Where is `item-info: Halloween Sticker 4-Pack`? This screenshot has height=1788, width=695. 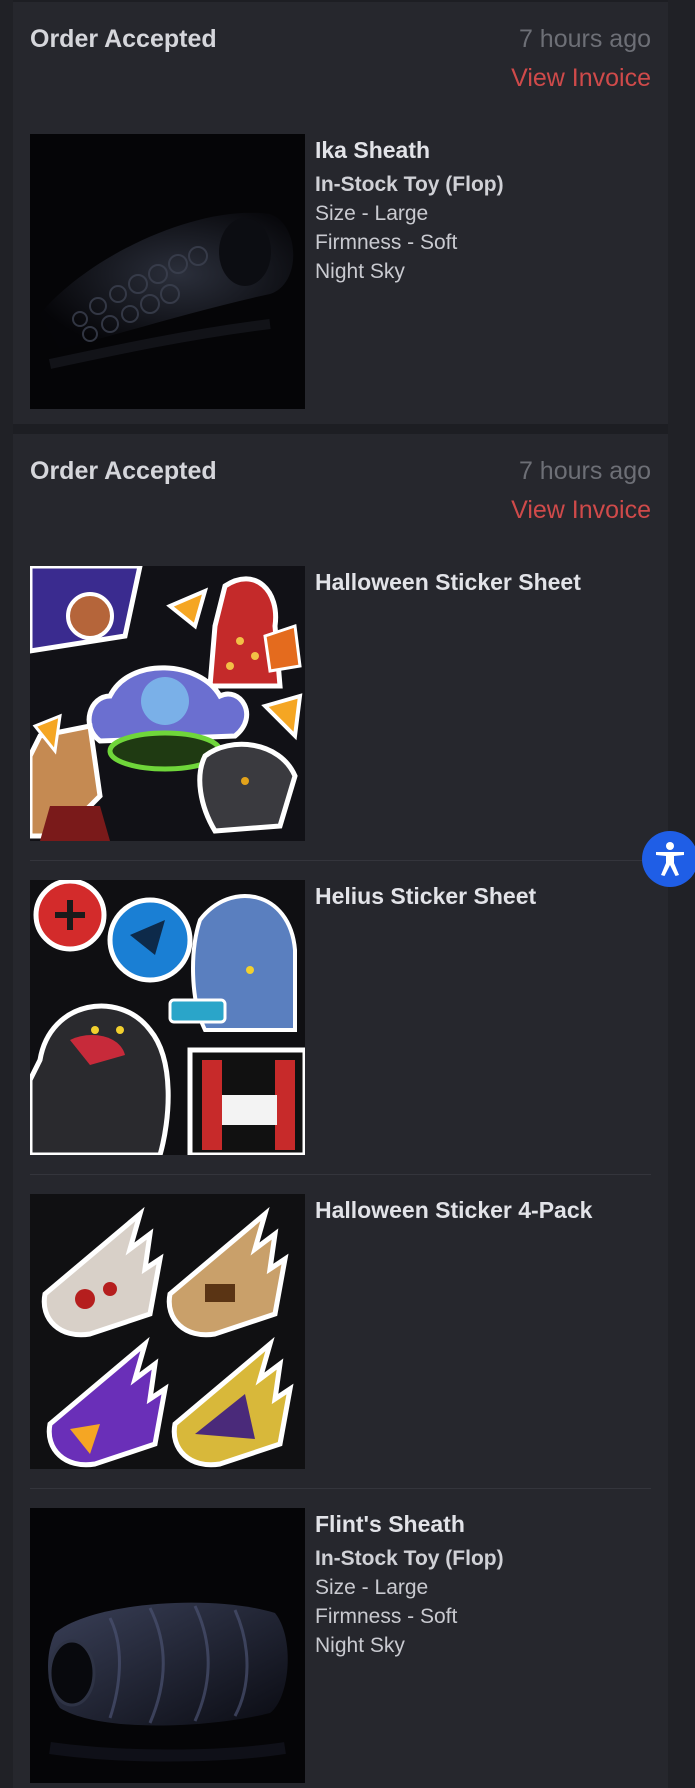 item-info: Halloween Sticker 4-Pack is located at coordinates (483, 1212).